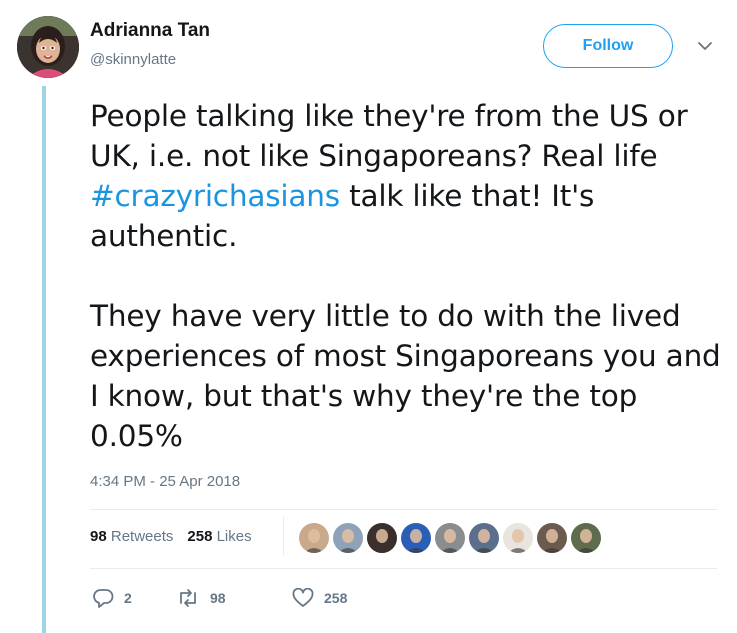 The height and width of the screenshot is (633, 737). Describe the element at coordinates (705, 46) in the screenshot. I see `chevron-down-icon` at that location.